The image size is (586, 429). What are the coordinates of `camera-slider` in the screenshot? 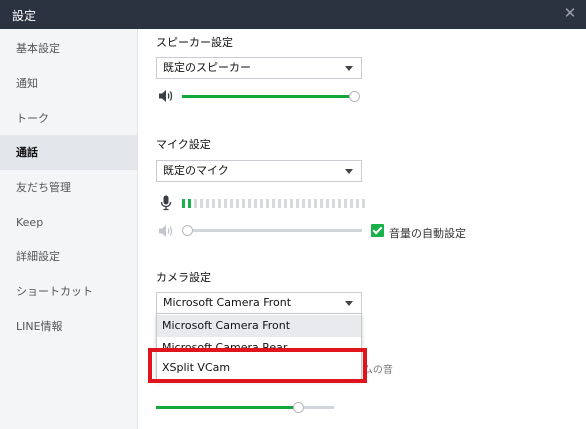 It's located at (245, 407).